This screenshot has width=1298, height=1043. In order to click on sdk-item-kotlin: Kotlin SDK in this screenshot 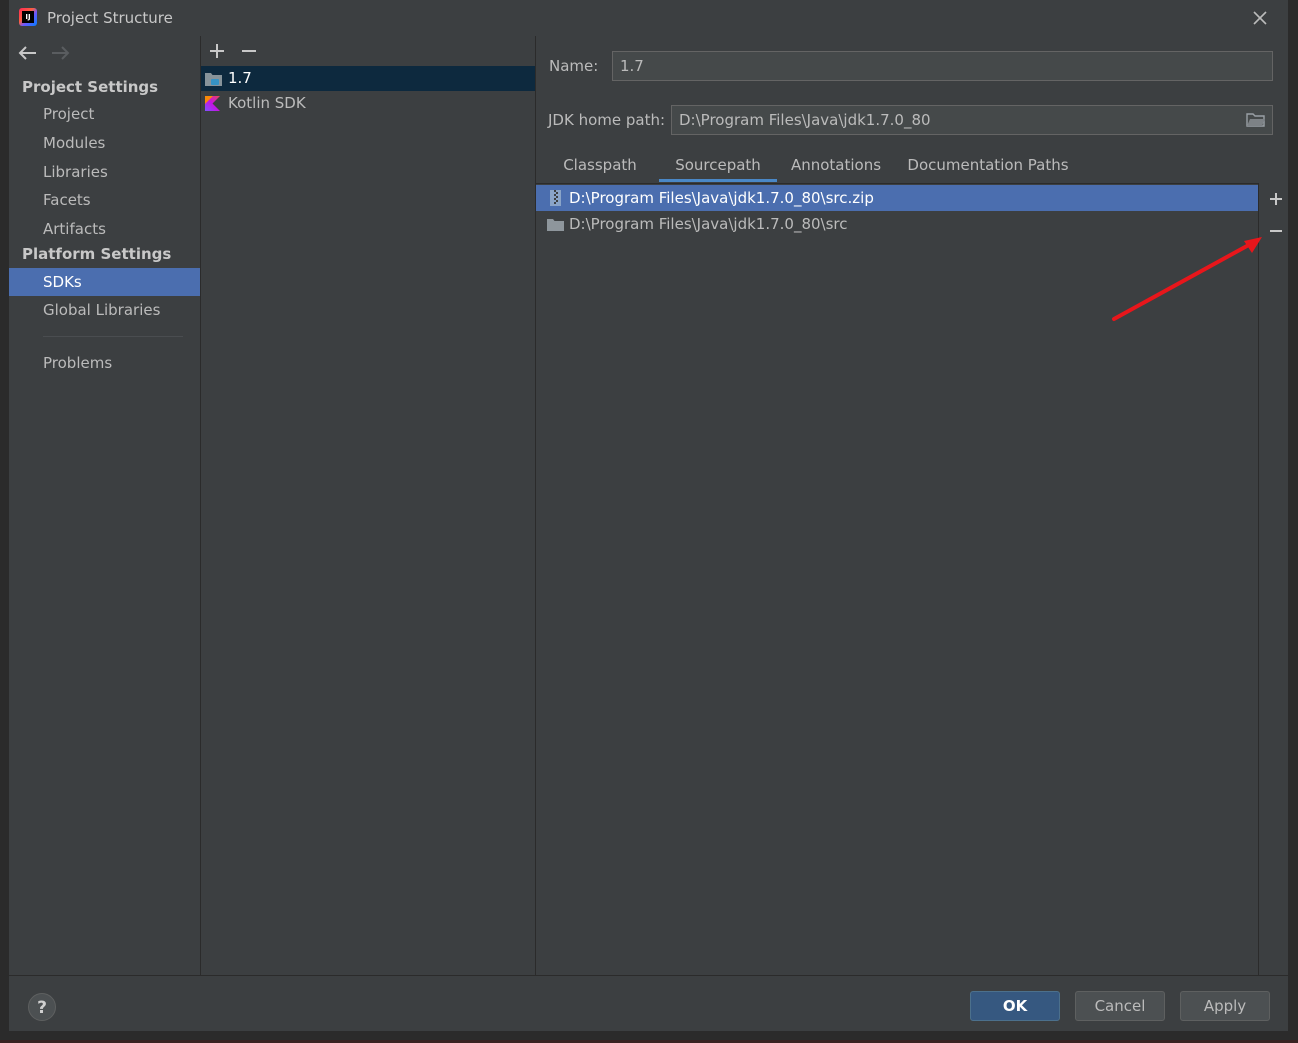, I will do `click(368, 103)`.